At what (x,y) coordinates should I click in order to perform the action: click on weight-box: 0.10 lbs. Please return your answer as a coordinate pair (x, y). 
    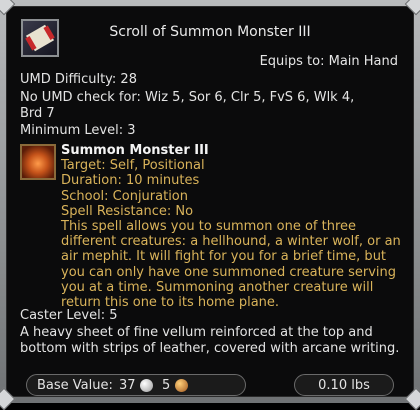
    Looking at the image, I should click on (344, 385).